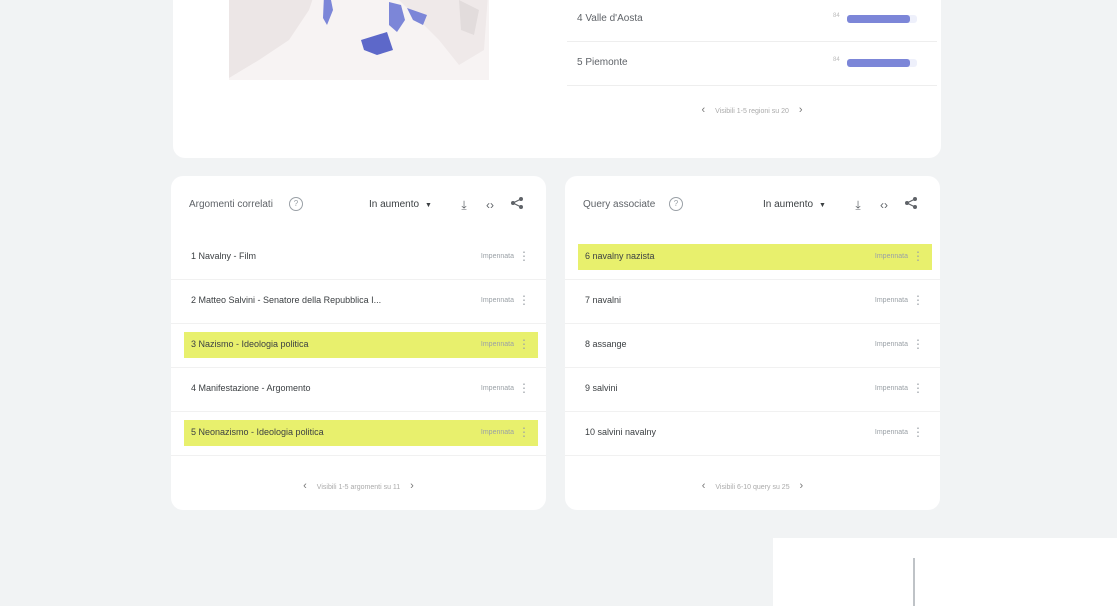  What do you see at coordinates (602, 62) in the screenshot?
I see `region-label: 5 Piemonte` at bounding box center [602, 62].